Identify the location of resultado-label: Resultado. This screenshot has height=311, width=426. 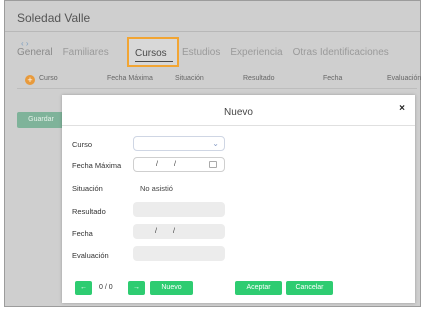
(89, 211).